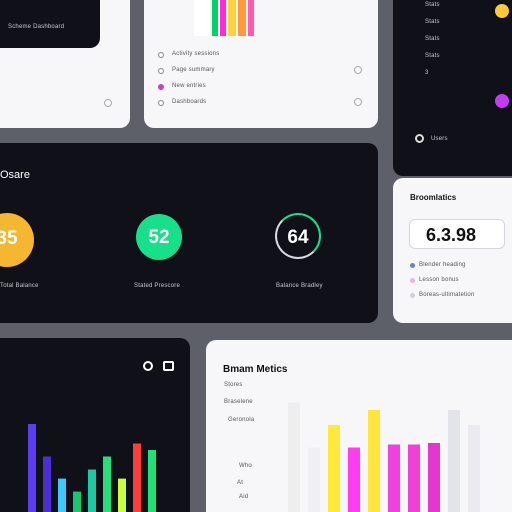 Image resolution: width=512 pixels, height=512 pixels. What do you see at coordinates (299, 286) in the screenshot?
I see `gauge-label: Balance Bradley` at bounding box center [299, 286].